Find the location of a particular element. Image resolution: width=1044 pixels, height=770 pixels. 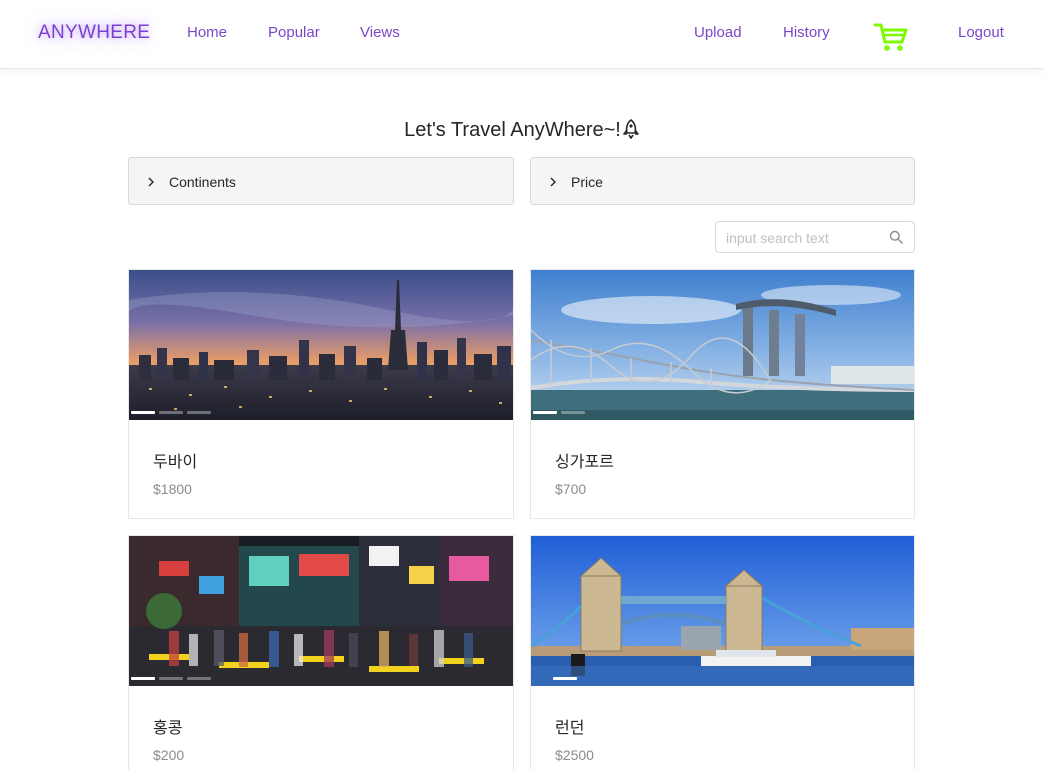

continents-filter-panel: Continents is located at coordinates (321, 181).